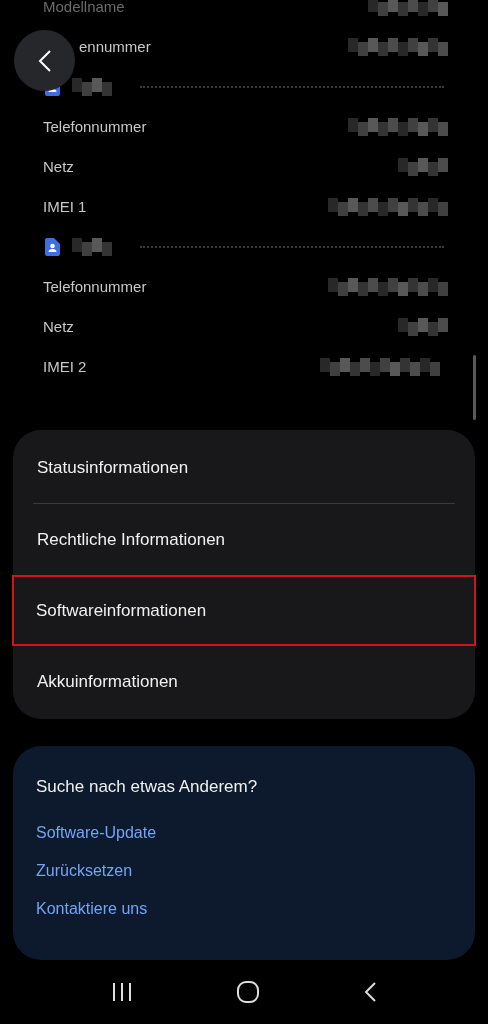 The width and height of the screenshot is (488, 1024). I want to click on menu-item: Rechtliche Informationen, so click(244, 539).